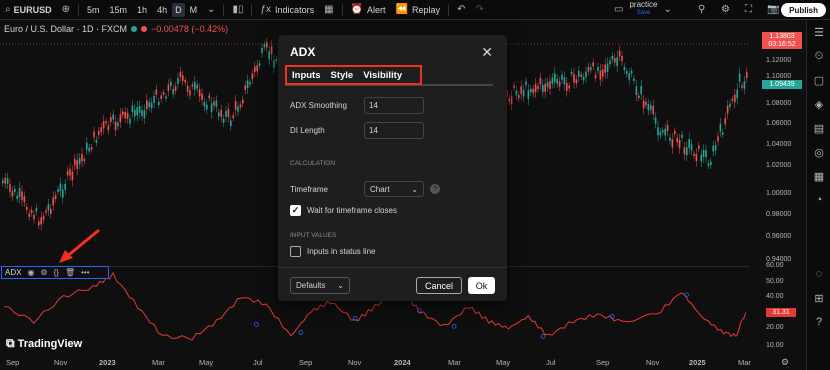  I want to click on compare-add-button: ⊕, so click(66, 10).